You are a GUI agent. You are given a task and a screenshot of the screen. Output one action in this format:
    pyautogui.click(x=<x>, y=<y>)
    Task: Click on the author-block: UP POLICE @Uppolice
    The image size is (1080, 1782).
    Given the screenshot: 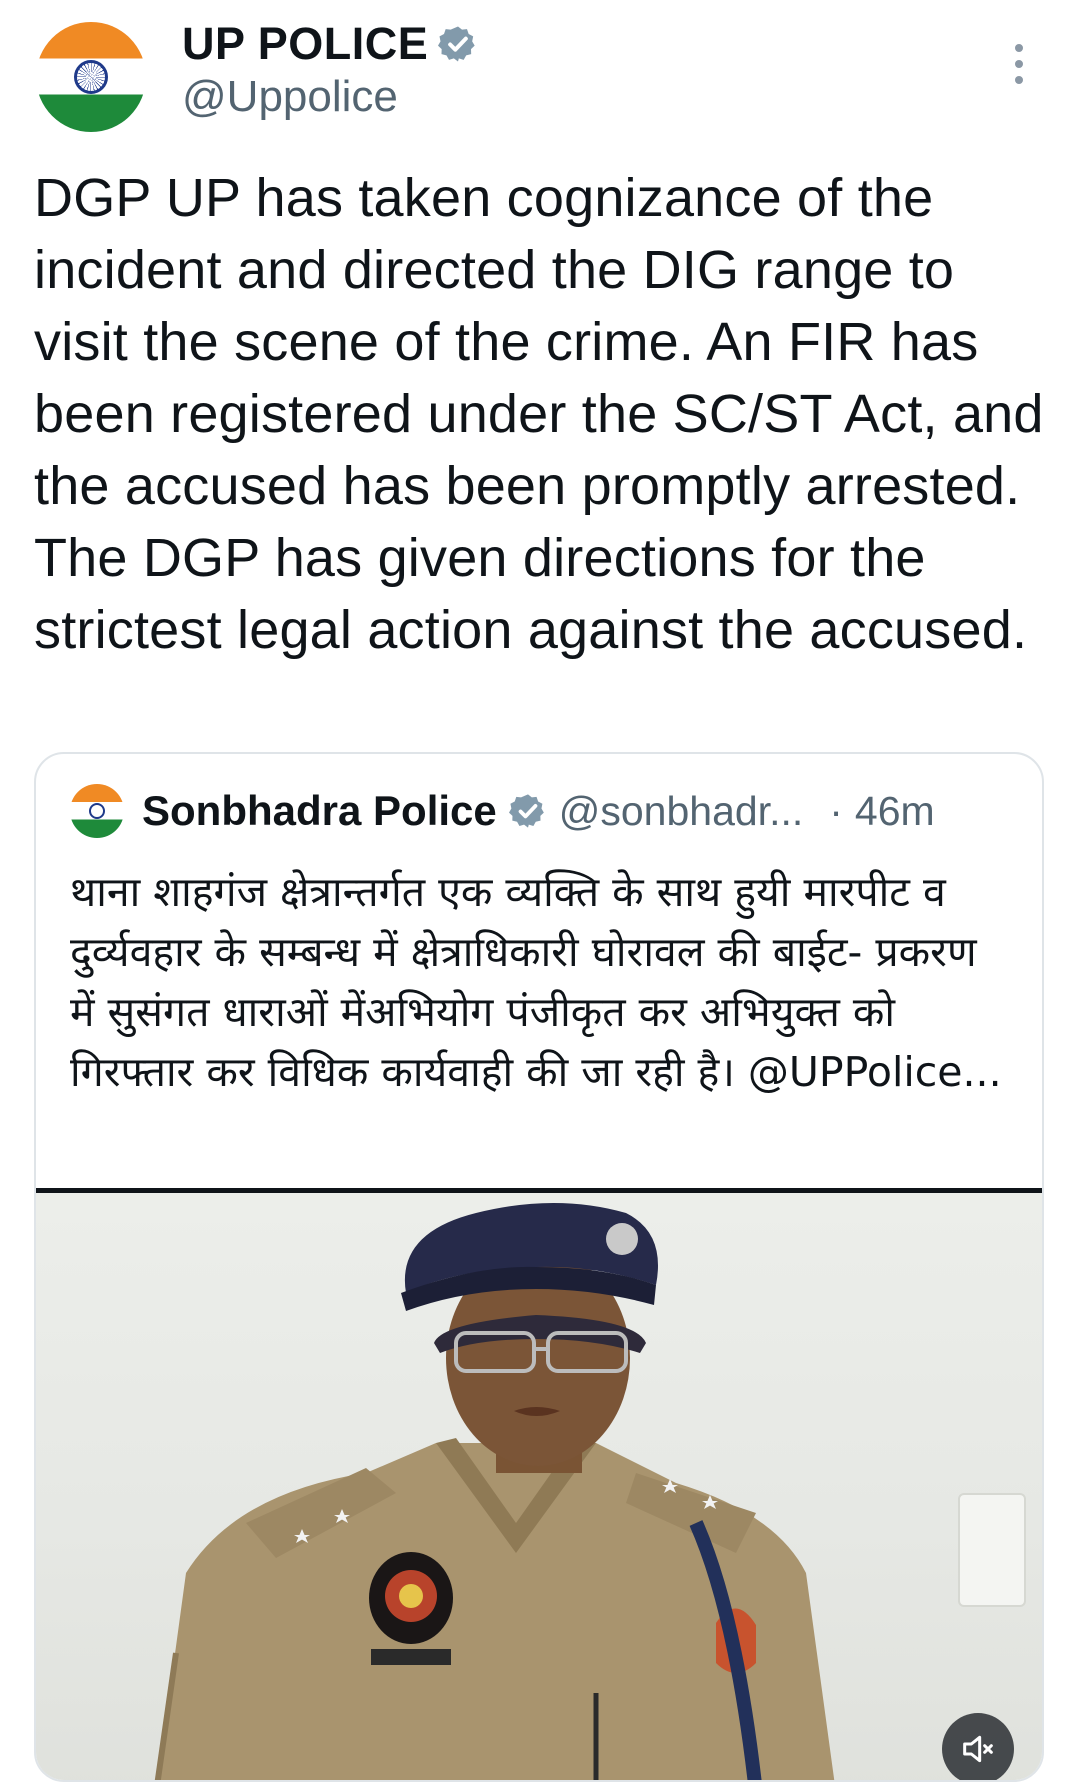 What is the action you would take?
    pyautogui.click(x=330, y=70)
    